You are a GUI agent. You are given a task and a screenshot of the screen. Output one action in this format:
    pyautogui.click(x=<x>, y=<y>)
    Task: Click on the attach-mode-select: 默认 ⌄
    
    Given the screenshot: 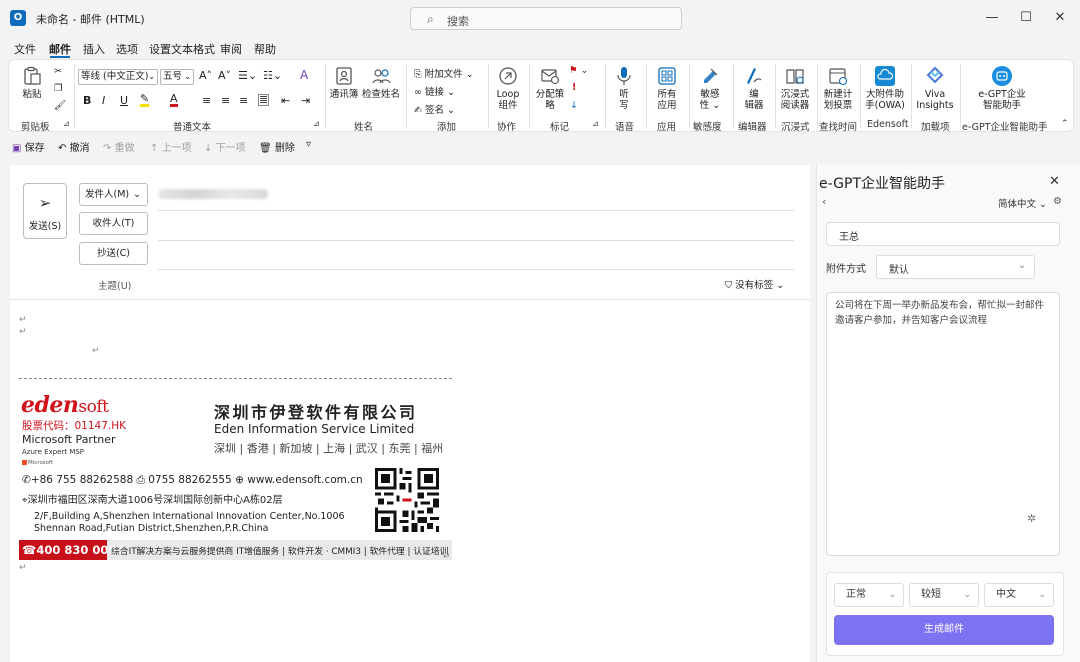 What is the action you would take?
    pyautogui.click(x=955, y=267)
    